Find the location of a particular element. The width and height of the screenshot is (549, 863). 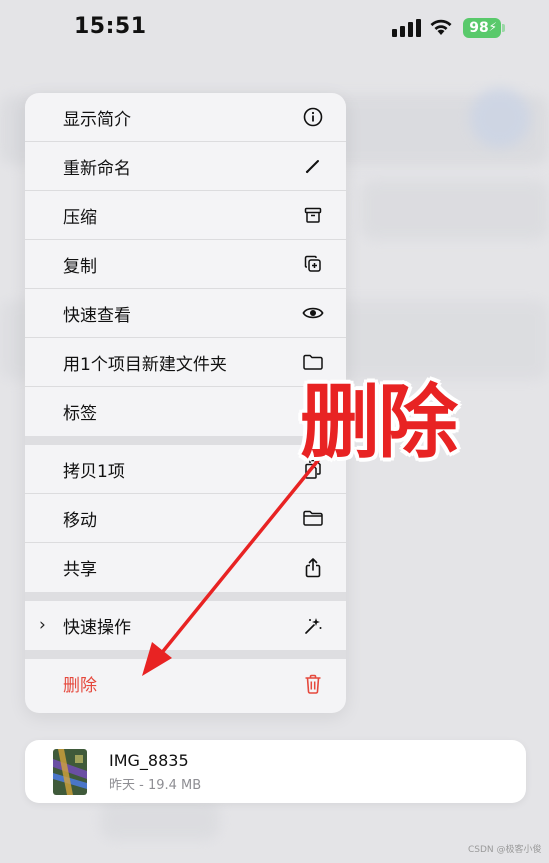

menu-item-rename: 重新命名 is located at coordinates (185, 166).